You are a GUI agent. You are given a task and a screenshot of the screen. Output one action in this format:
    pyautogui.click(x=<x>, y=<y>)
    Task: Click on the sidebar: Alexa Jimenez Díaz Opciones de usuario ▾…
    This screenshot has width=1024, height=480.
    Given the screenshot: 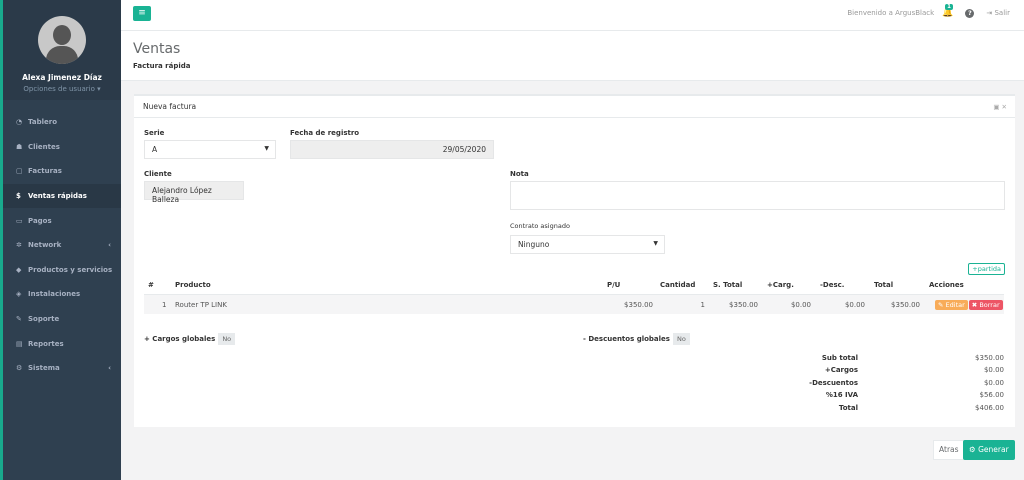 What is the action you would take?
    pyautogui.click(x=60, y=240)
    